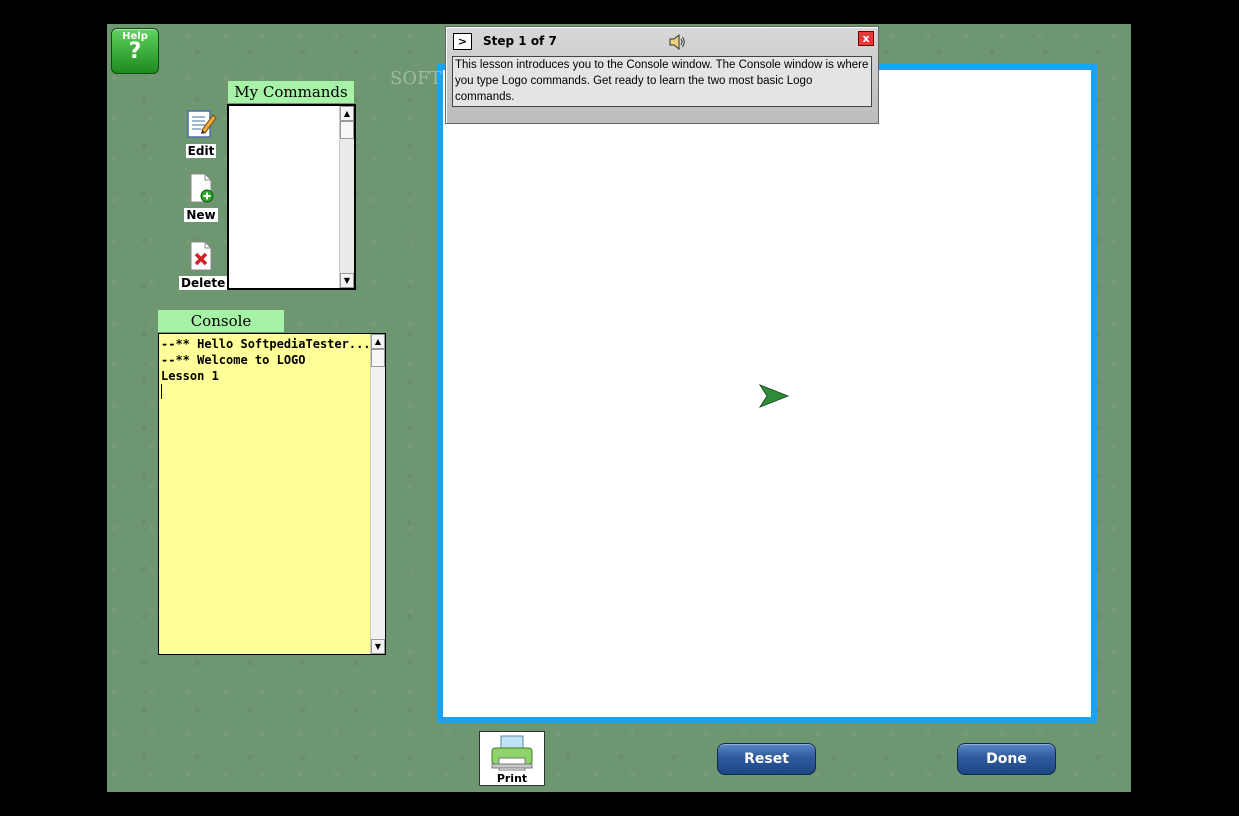 The width and height of the screenshot is (1239, 816). I want to click on help-button: Help ?, so click(135, 51).